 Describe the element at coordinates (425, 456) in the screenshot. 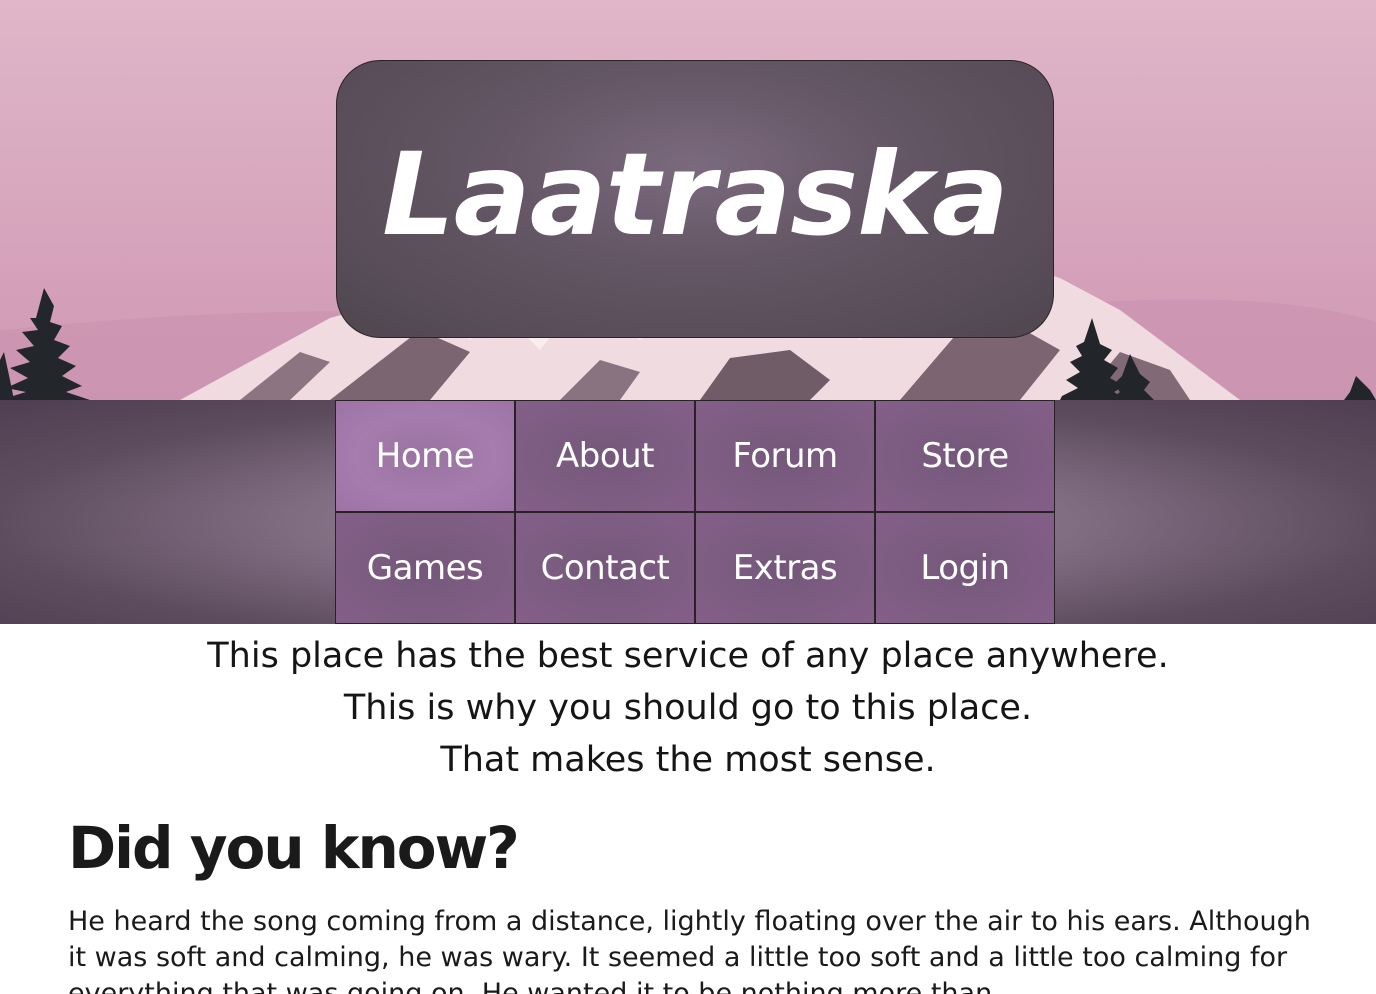

I see `nav-item-home: Home` at that location.